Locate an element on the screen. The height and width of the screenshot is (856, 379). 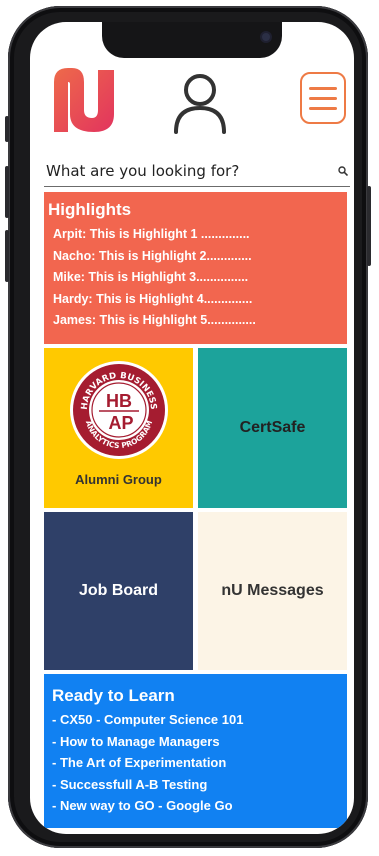
camera-icon is located at coordinates (266, 37).